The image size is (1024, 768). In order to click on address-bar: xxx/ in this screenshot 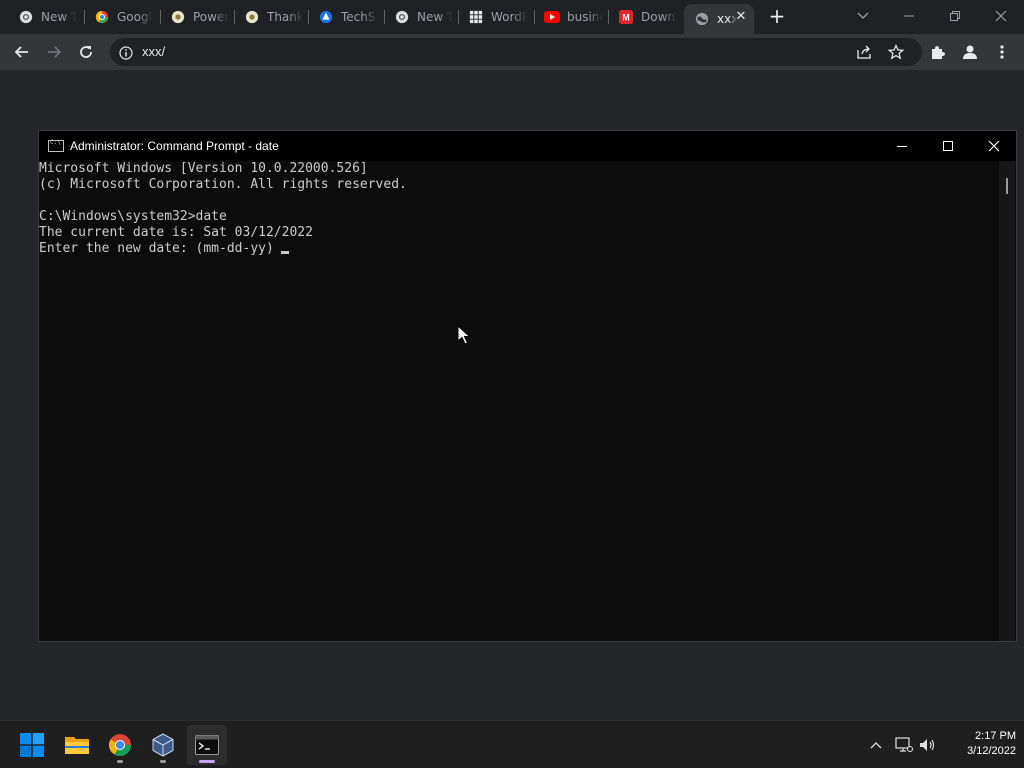, I will do `click(516, 52)`.